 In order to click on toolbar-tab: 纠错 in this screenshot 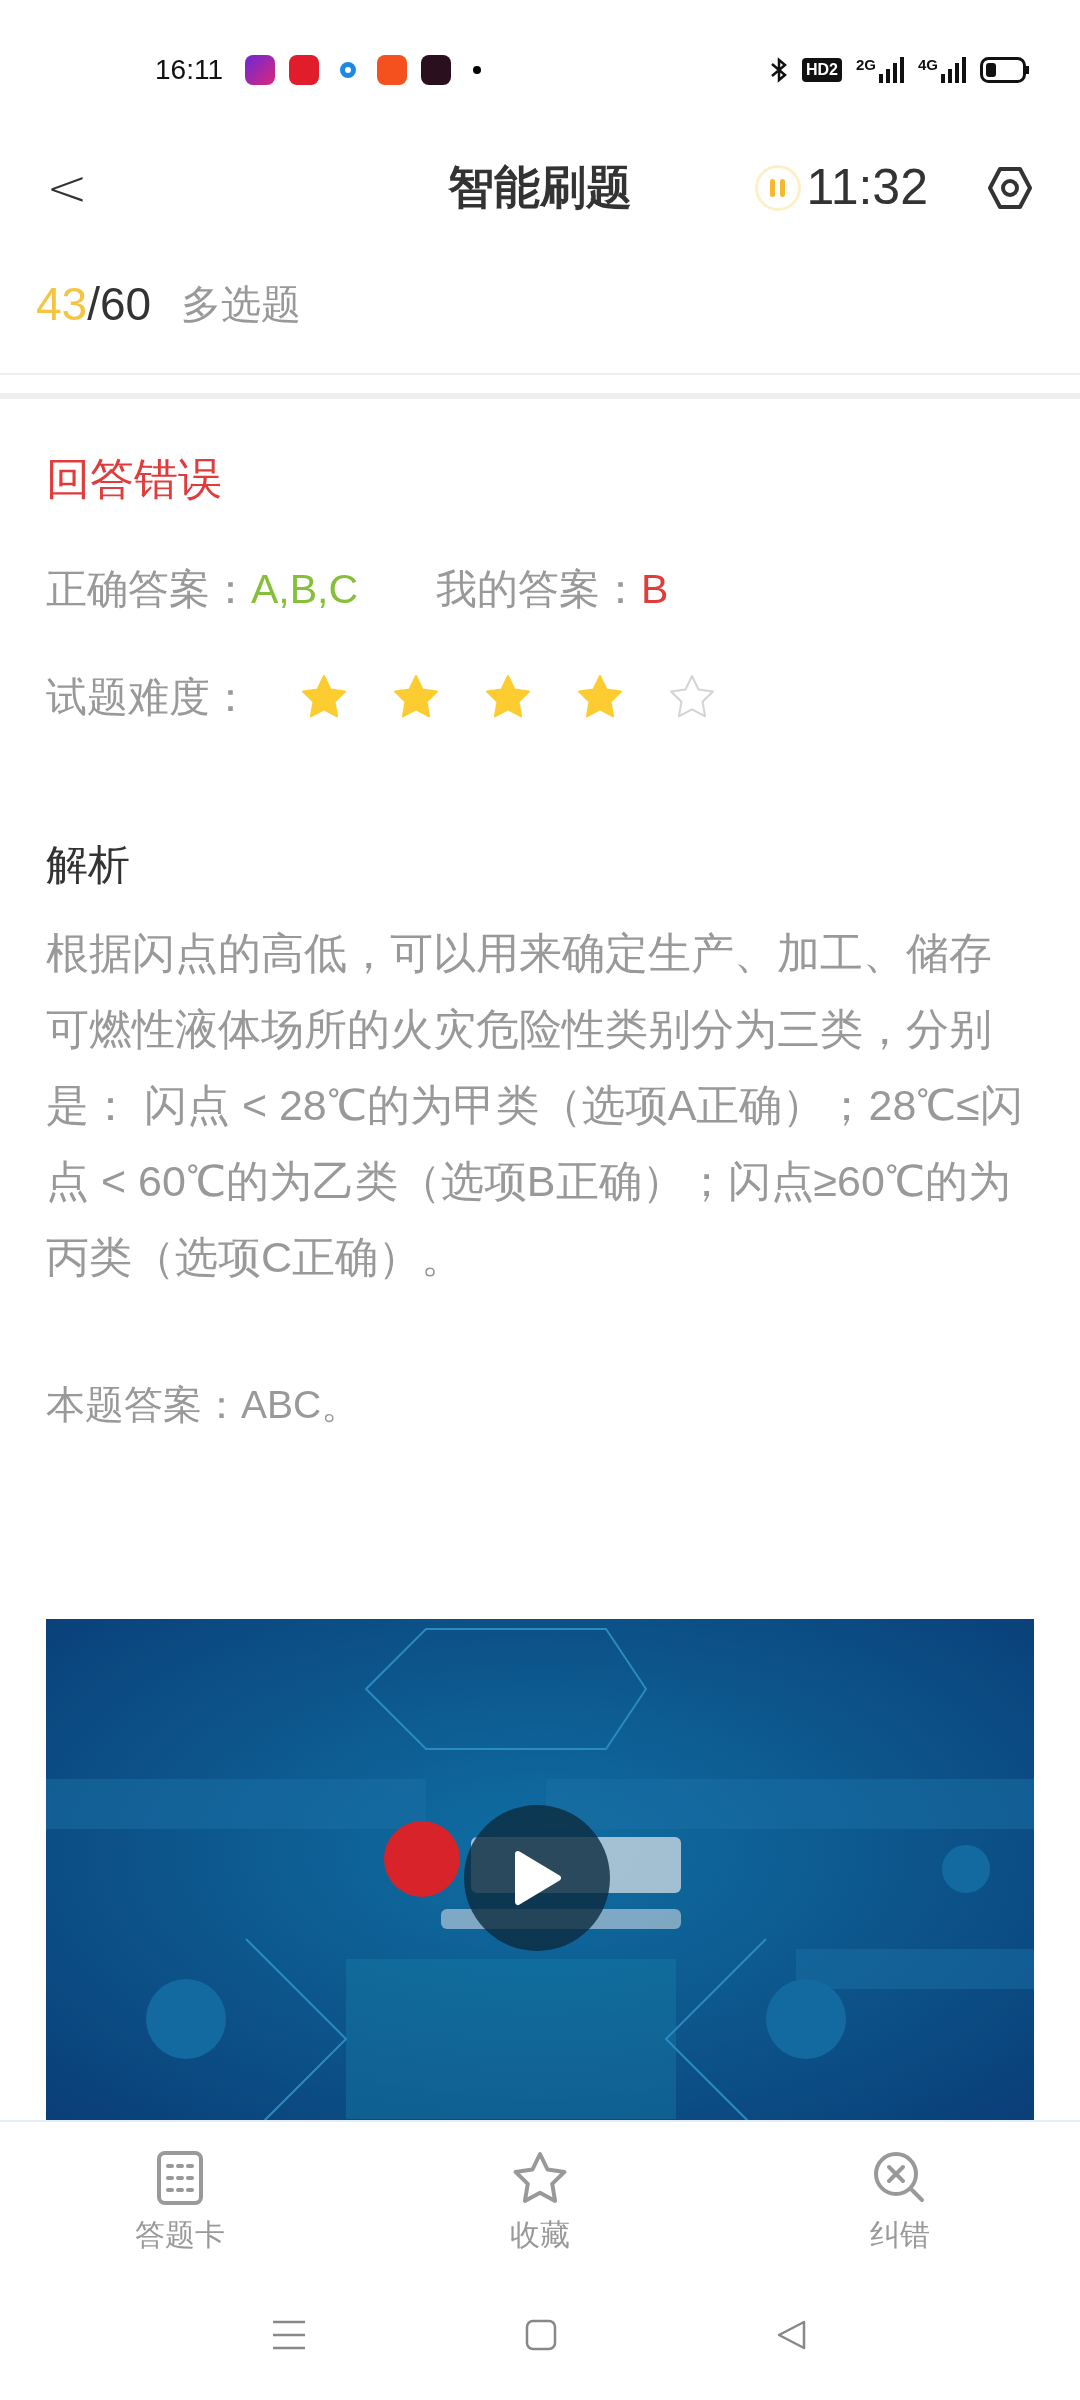, I will do `click(900, 2201)`.